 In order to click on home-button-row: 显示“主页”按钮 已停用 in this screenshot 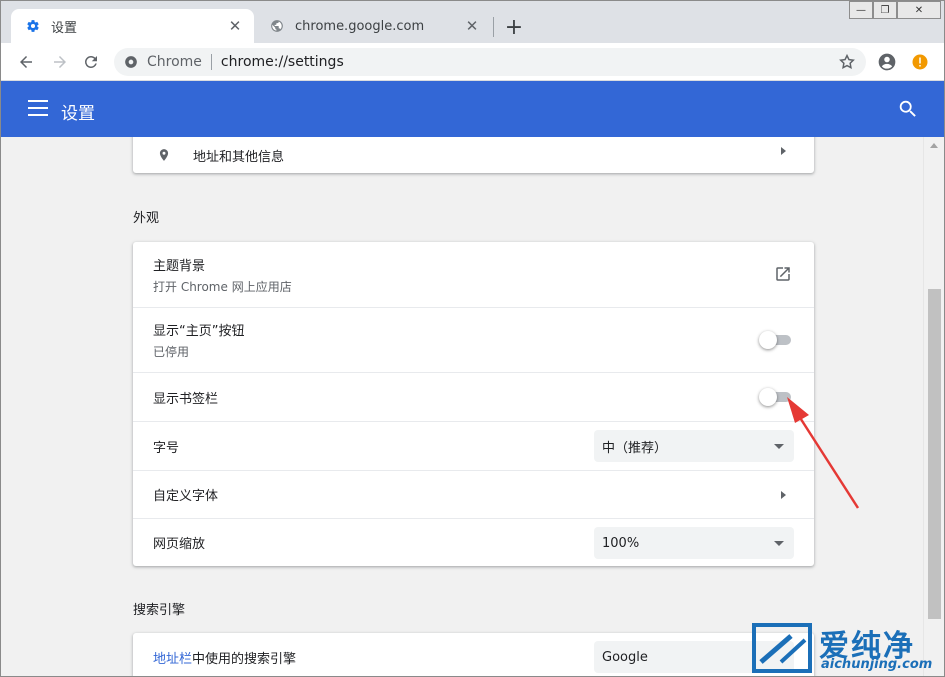, I will do `click(473, 339)`.